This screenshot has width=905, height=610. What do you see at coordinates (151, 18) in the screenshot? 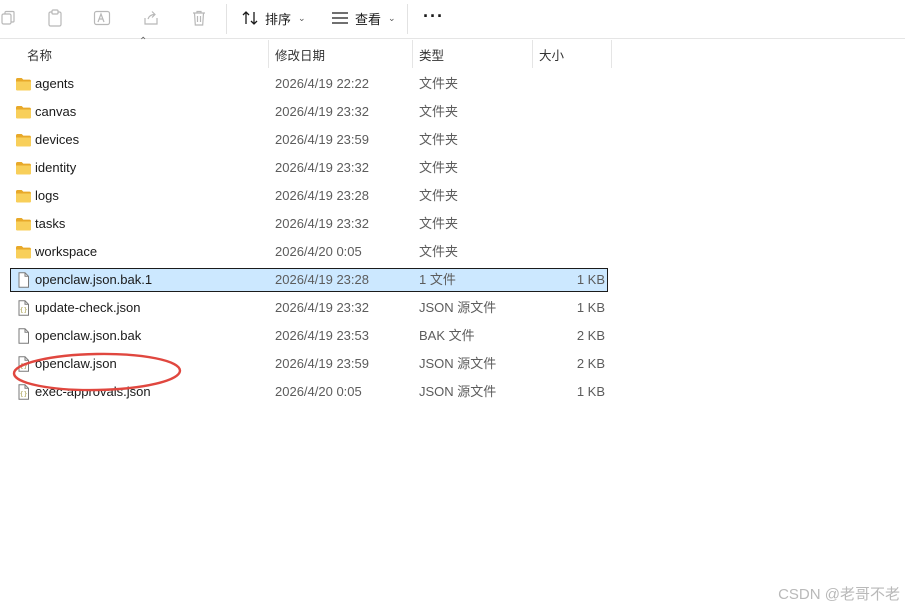
I see `share-icon` at bounding box center [151, 18].